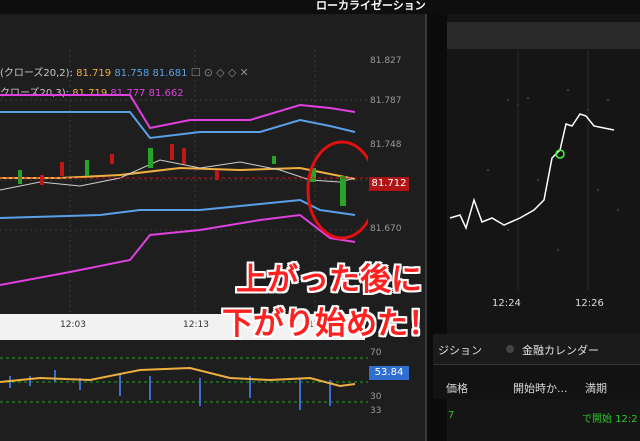 The height and width of the screenshot is (441, 640). Describe the element at coordinates (376, 353) in the screenshot. I see `osc-tick: 70` at that location.